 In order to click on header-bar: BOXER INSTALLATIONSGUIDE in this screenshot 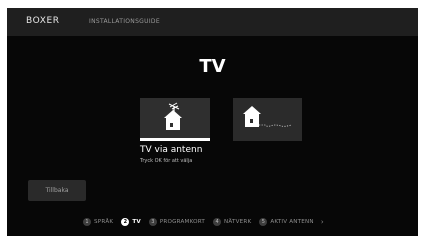, I will do `click(212, 22)`.